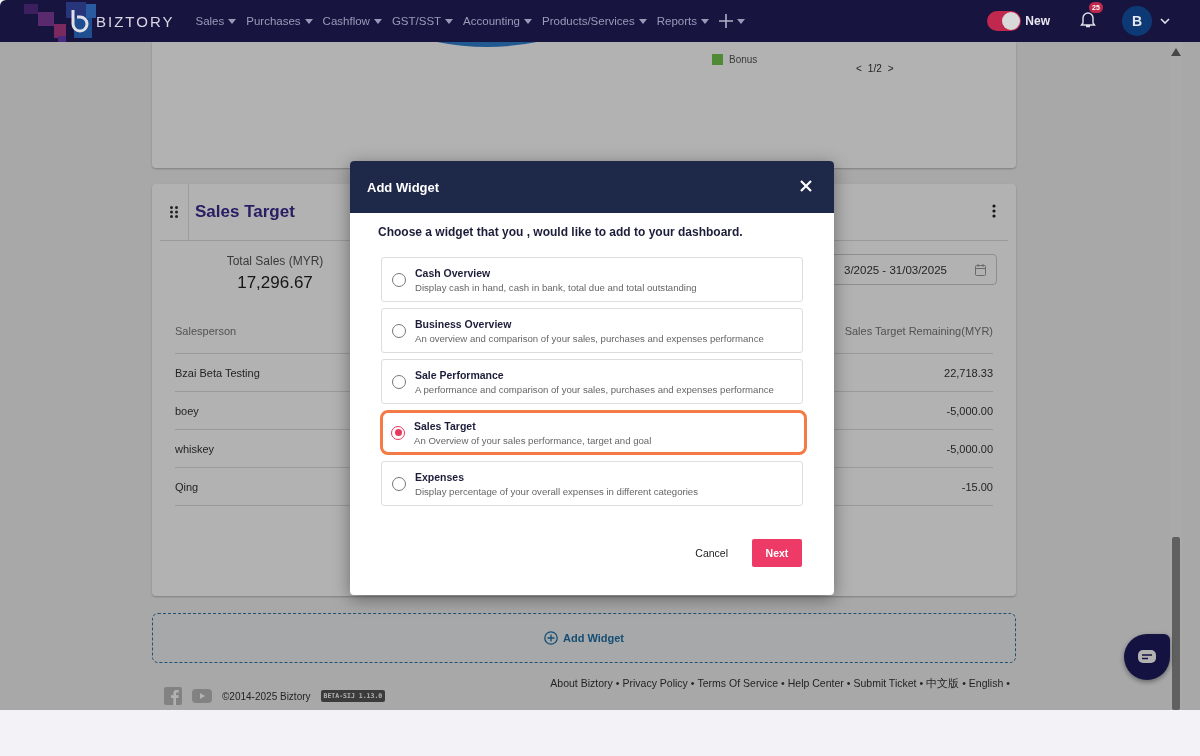  What do you see at coordinates (1004, 21) in the screenshot?
I see `new-toggle` at bounding box center [1004, 21].